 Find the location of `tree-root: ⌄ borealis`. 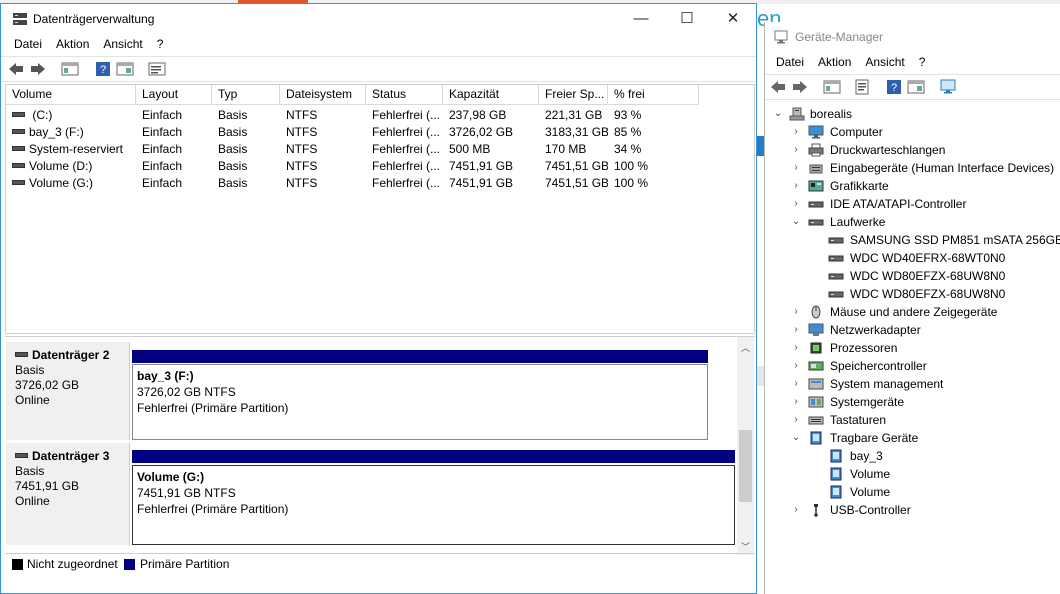

tree-root: ⌄ borealis is located at coordinates (910, 114).